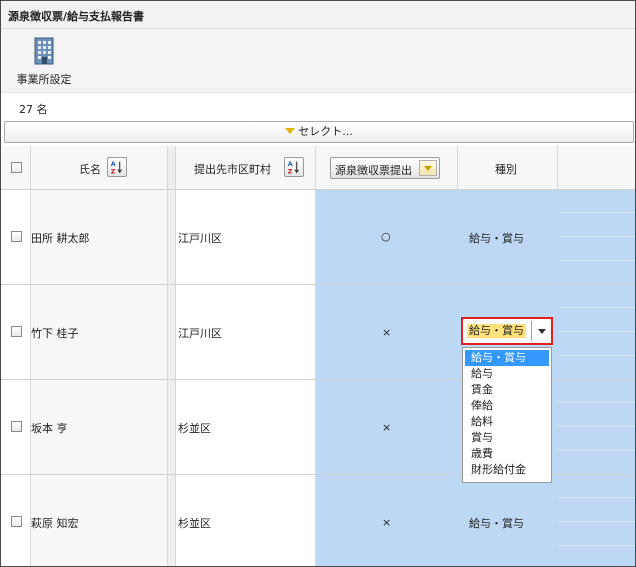 This screenshot has height=567, width=636. What do you see at coordinates (44, 79) in the screenshot?
I see `office-settings-label: 事業所設定` at bounding box center [44, 79].